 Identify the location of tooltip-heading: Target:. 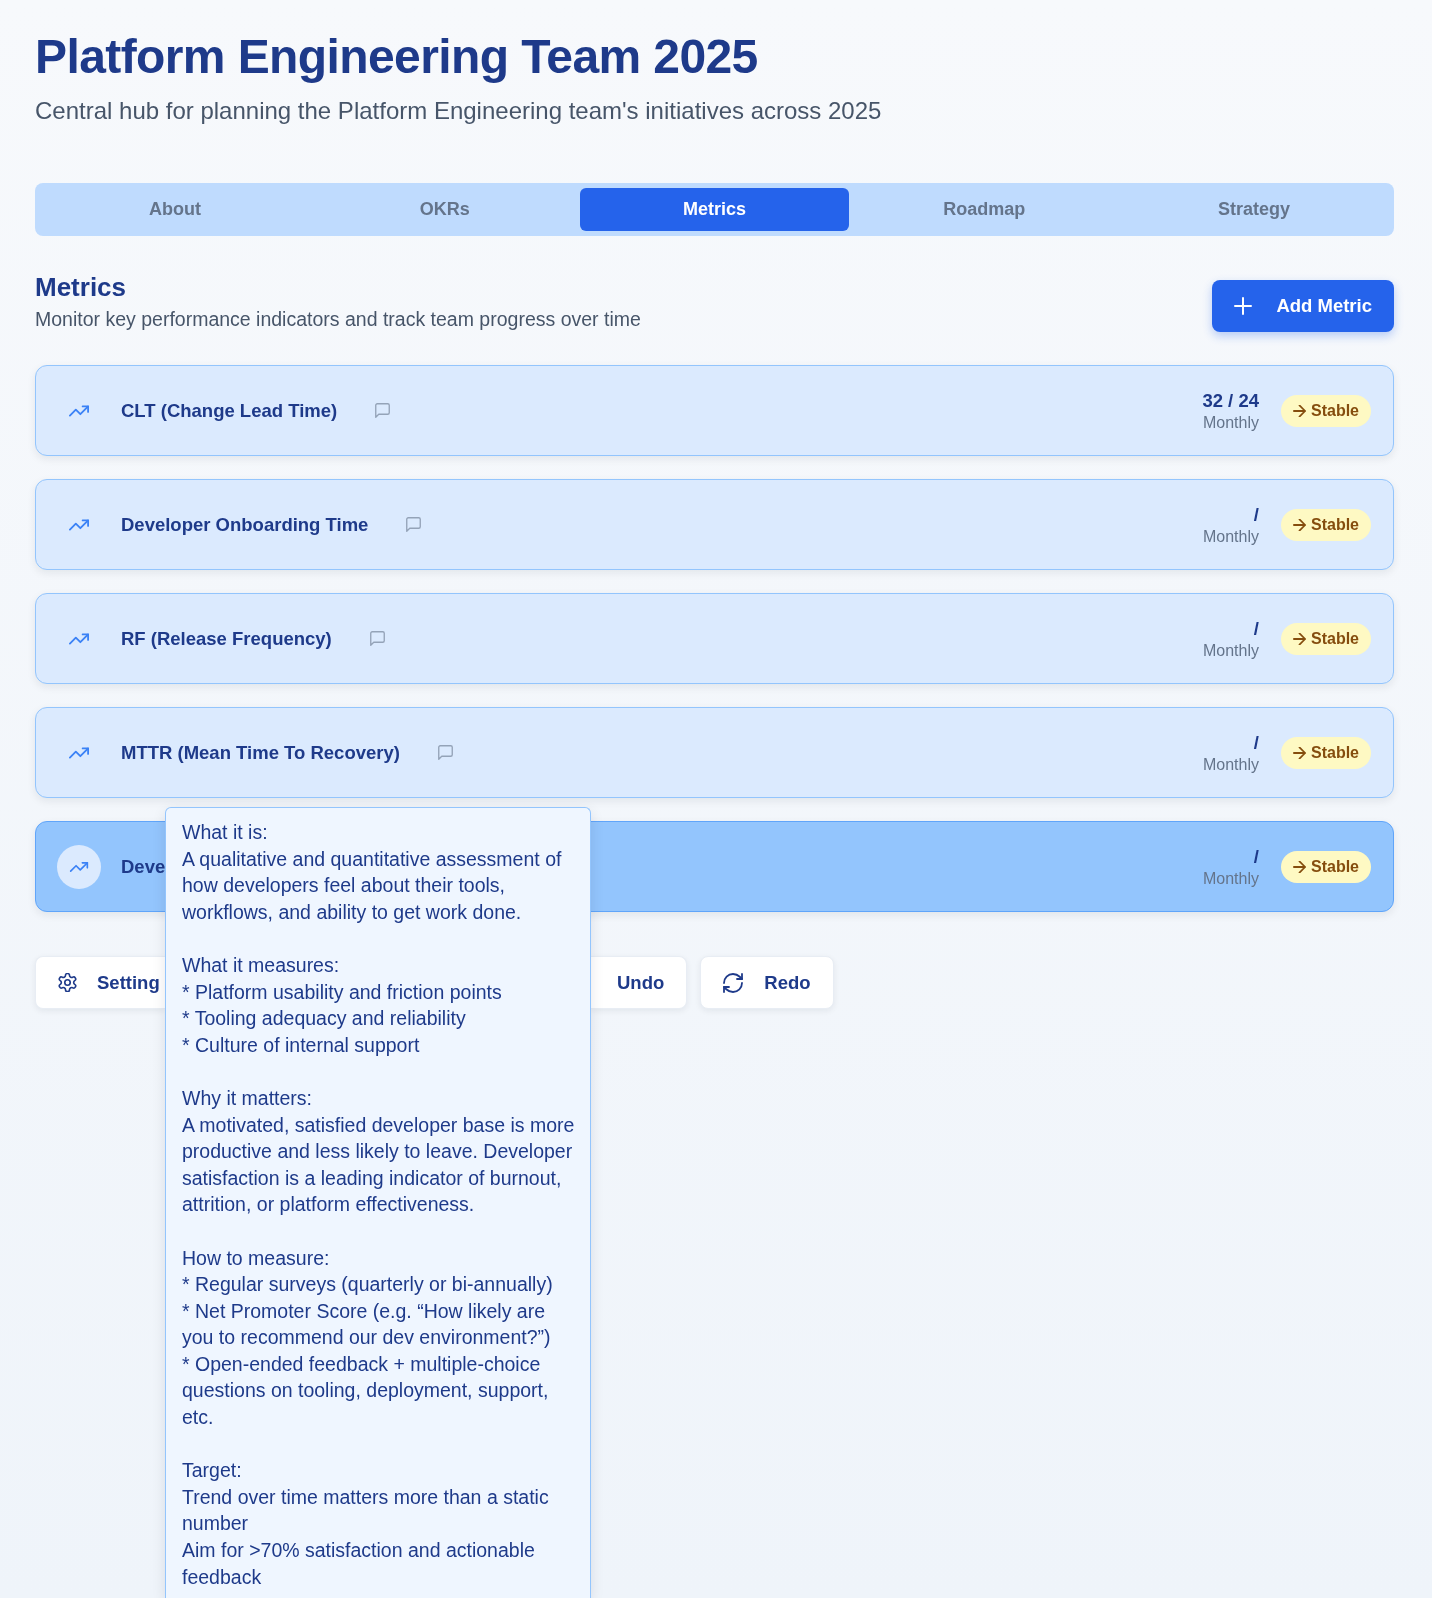
(212, 1471).